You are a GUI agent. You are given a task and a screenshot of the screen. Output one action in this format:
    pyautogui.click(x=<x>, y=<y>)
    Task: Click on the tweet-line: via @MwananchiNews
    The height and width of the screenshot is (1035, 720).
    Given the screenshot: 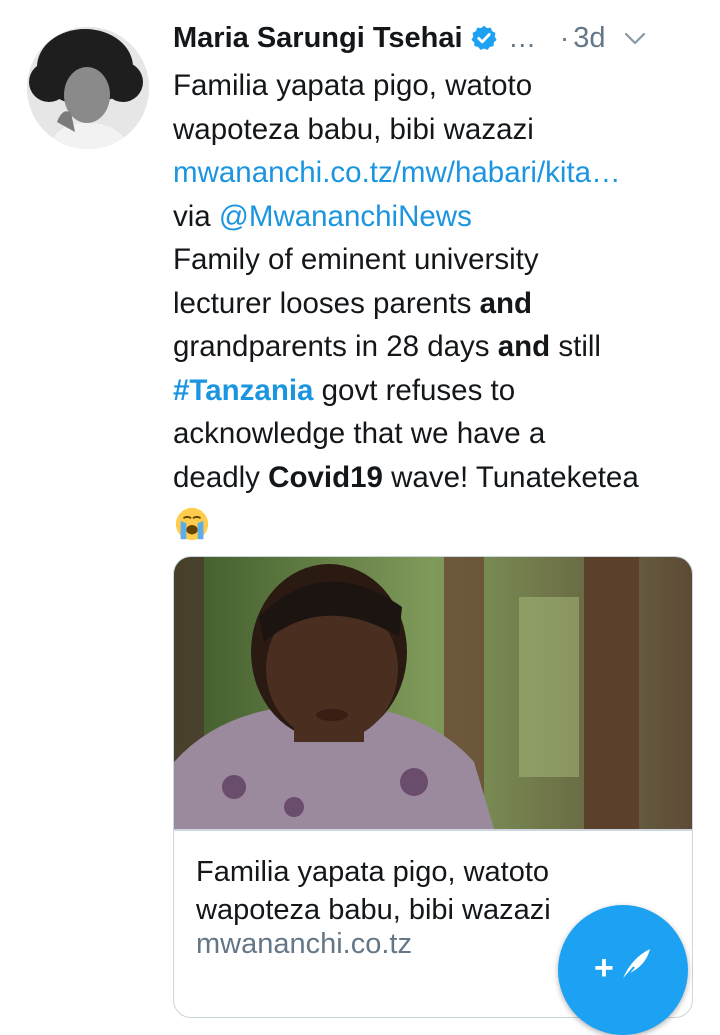 What is the action you would take?
    pyautogui.click(x=438, y=217)
    